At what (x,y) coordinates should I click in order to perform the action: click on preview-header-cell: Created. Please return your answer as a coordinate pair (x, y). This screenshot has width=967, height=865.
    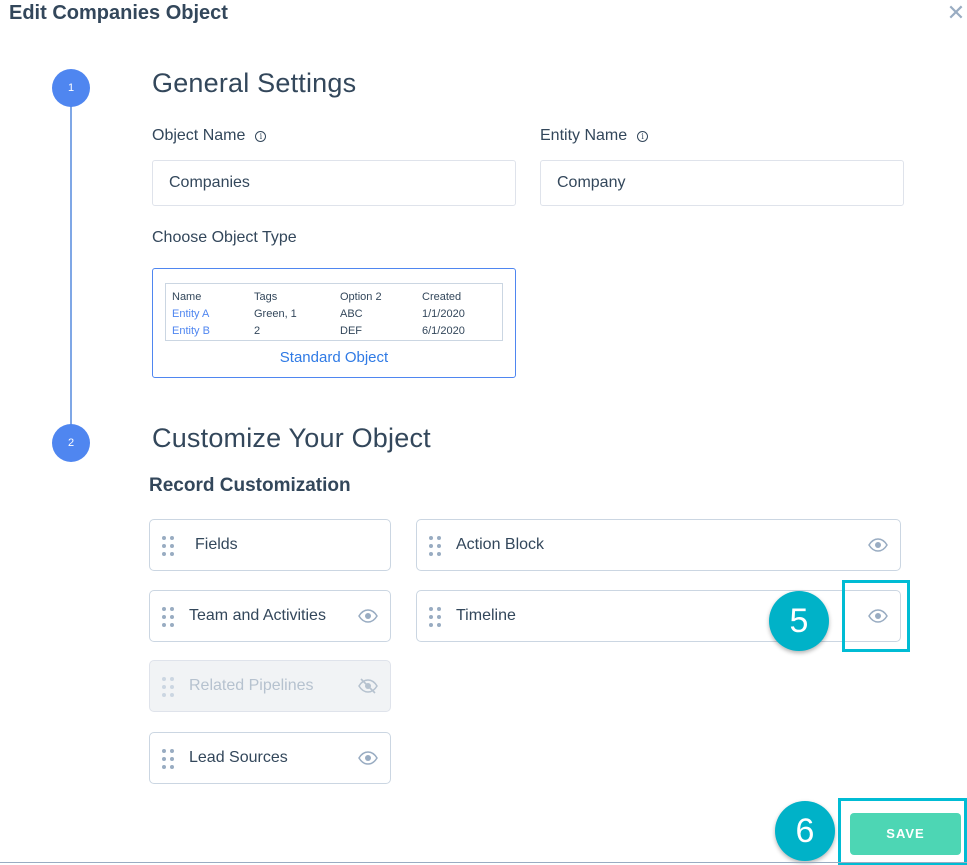
    Looking at the image, I should click on (442, 296).